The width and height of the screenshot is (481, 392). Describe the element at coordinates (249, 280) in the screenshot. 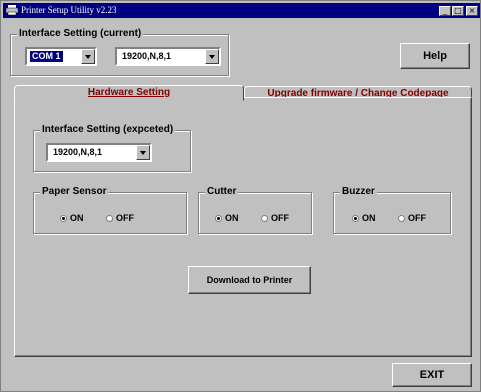

I see `download-to-printer-button: Download to Printer` at that location.